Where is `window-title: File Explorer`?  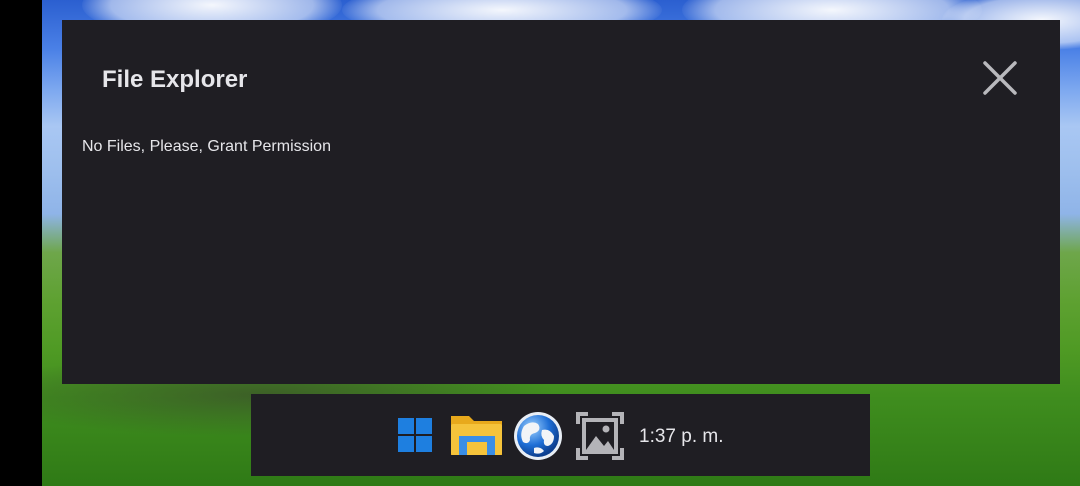
window-title: File Explorer is located at coordinates (175, 79).